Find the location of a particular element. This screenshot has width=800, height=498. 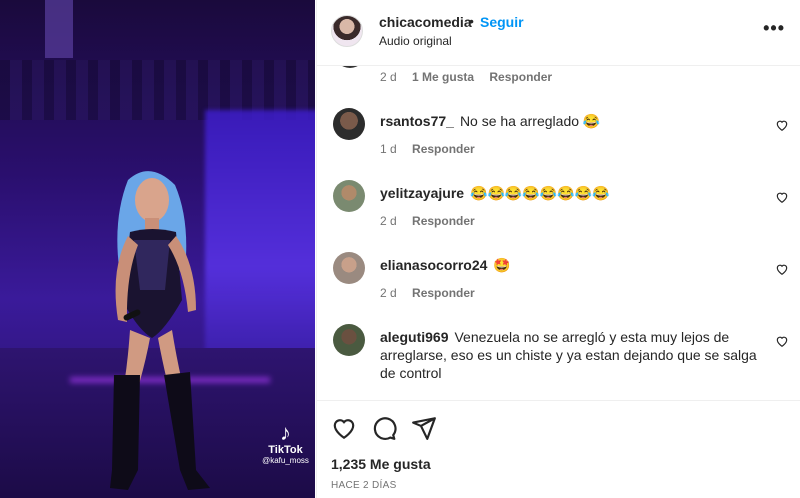

comment-content: elianasocorro24 🤩 is located at coordinates (572, 265).